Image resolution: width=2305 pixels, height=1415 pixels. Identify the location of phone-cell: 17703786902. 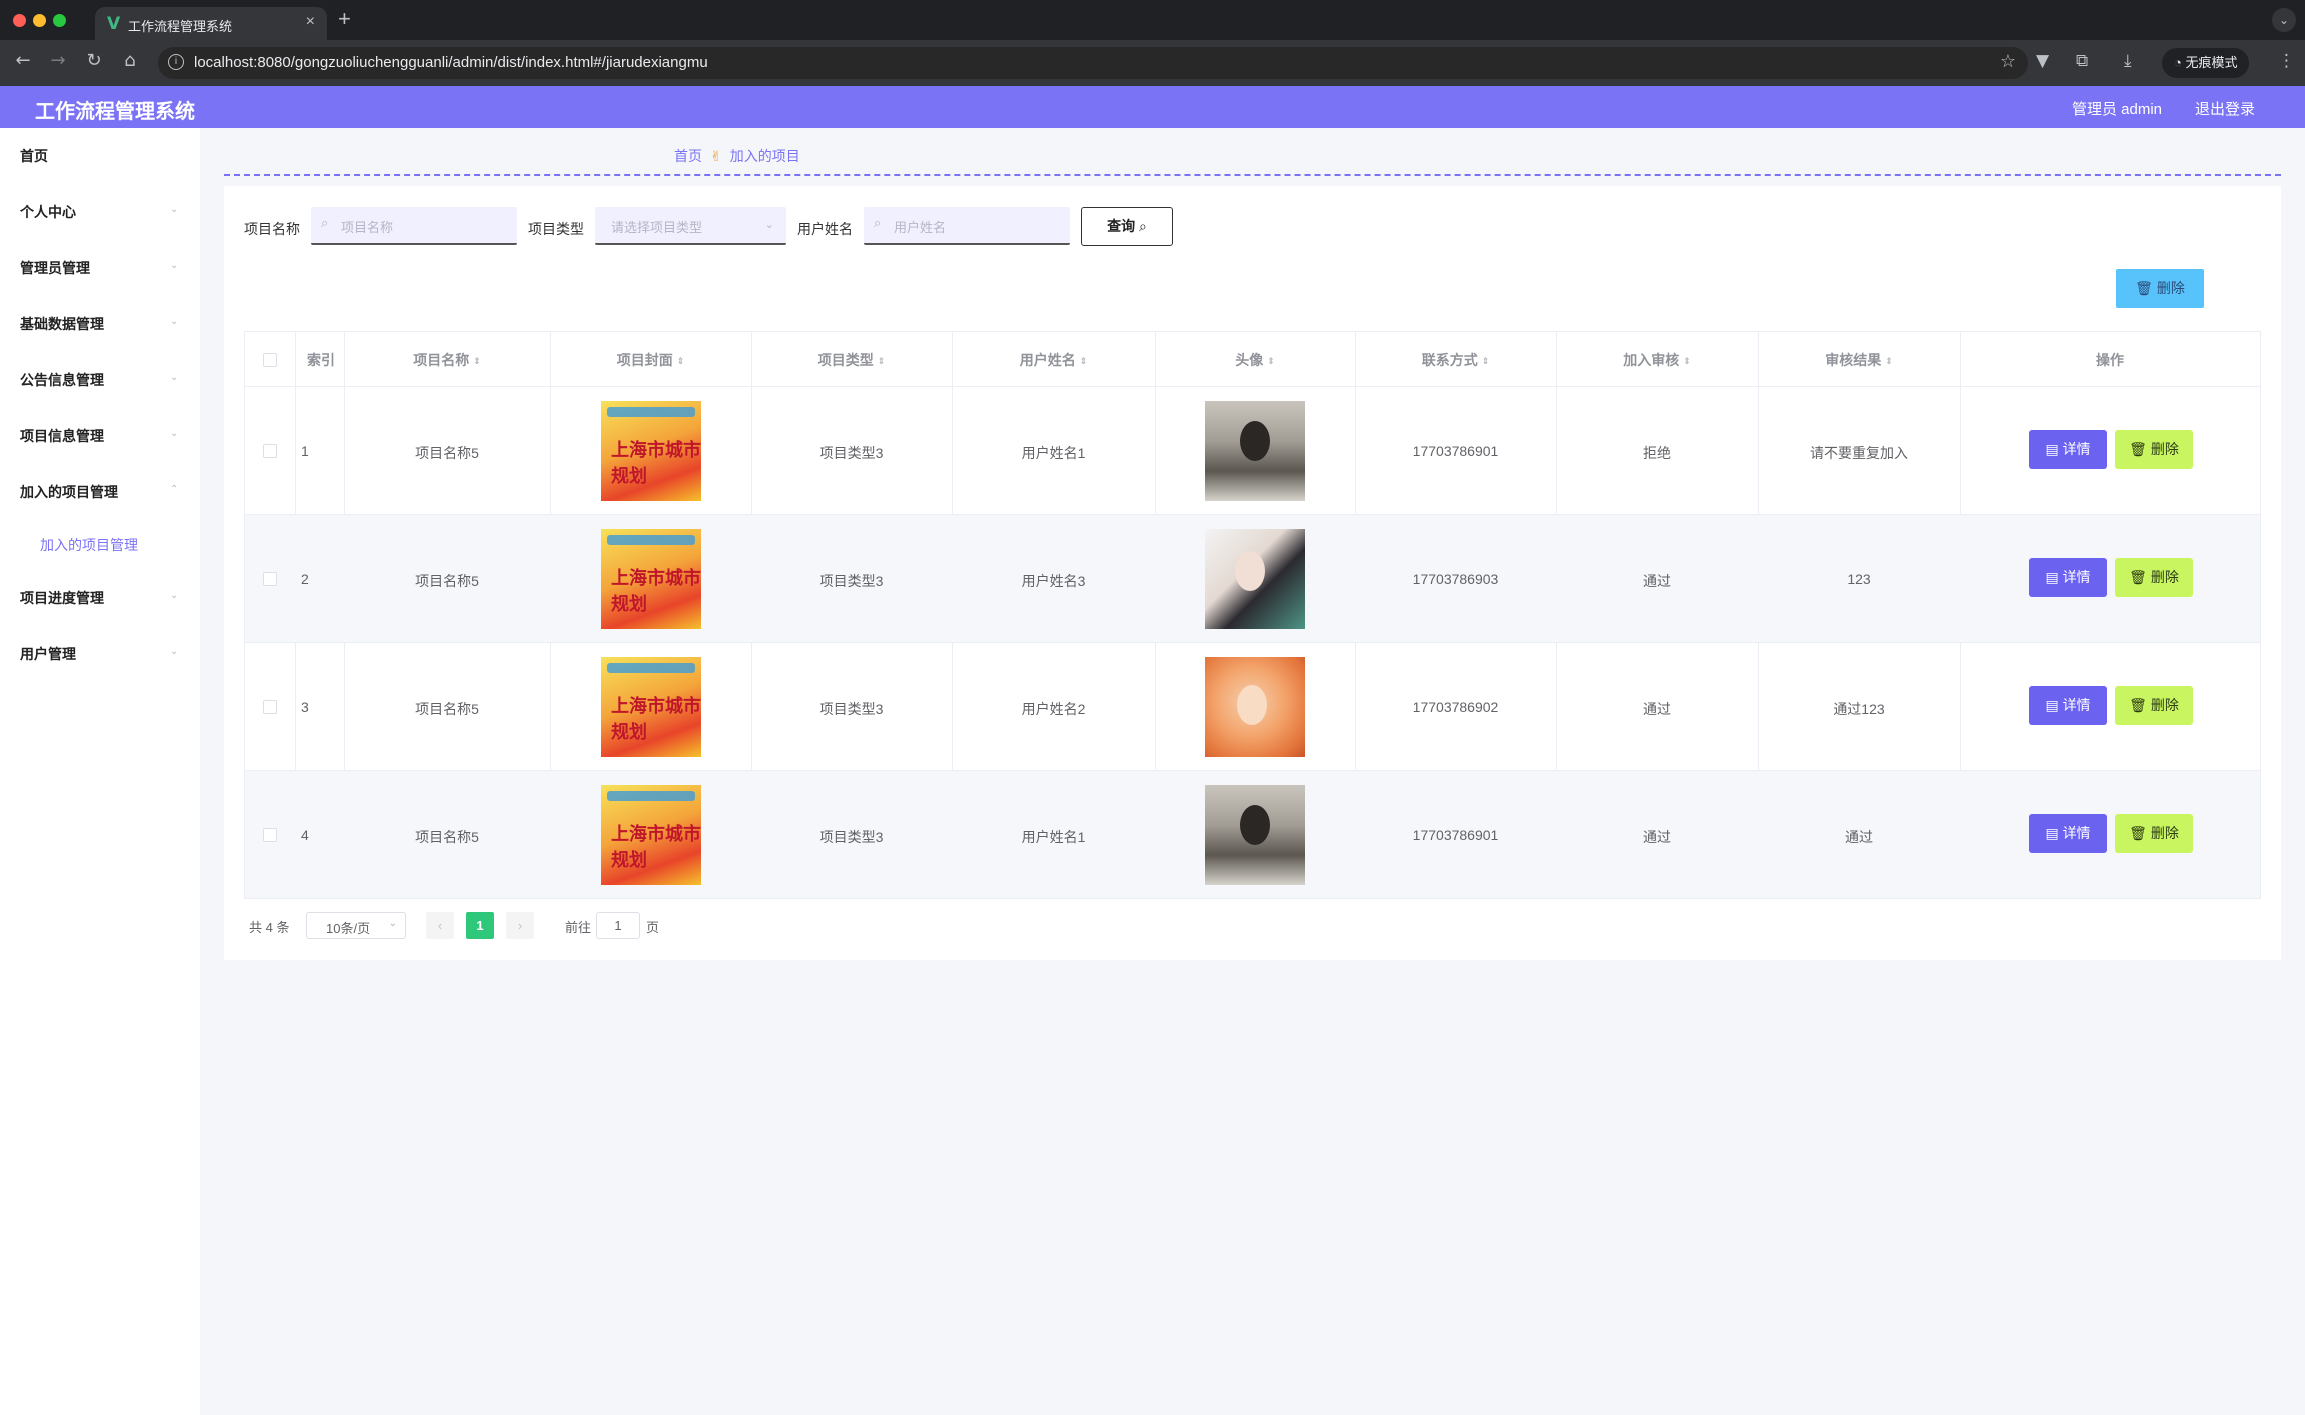
(1455, 707).